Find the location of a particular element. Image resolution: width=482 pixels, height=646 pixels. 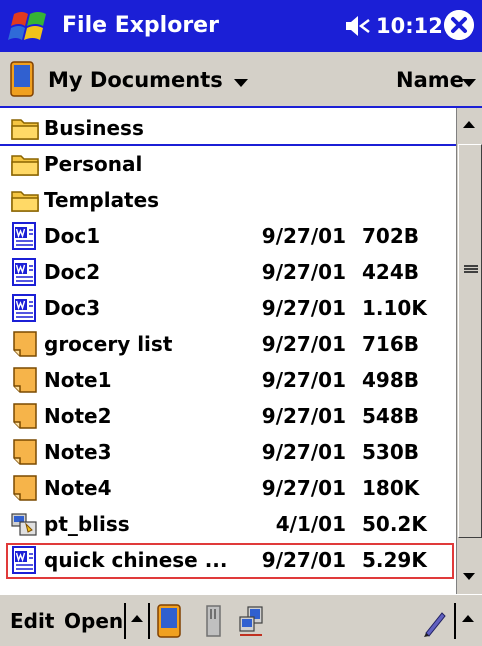

file-row: pt_bliss 4/1/01 50.2K is located at coordinates (228, 524).